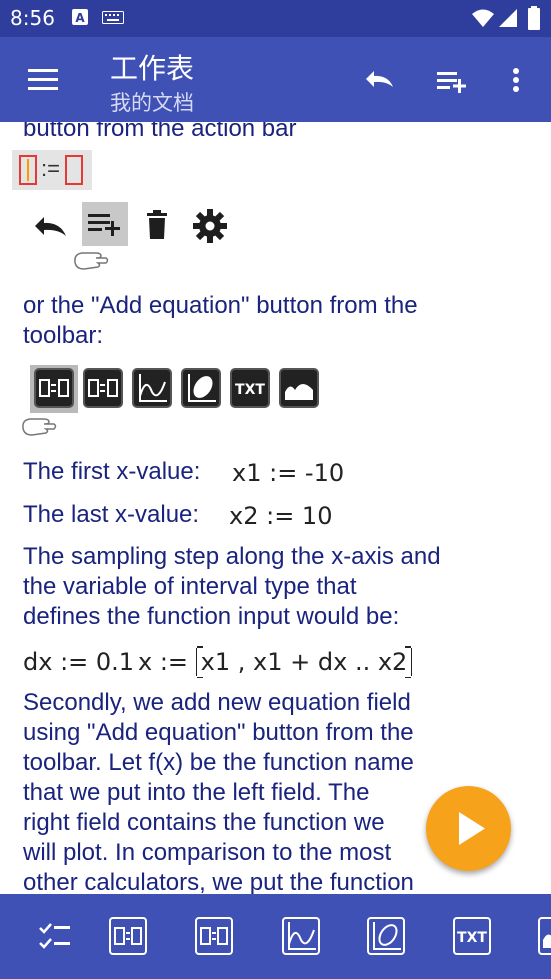  I want to click on wifi-icon, so click(483, 20).